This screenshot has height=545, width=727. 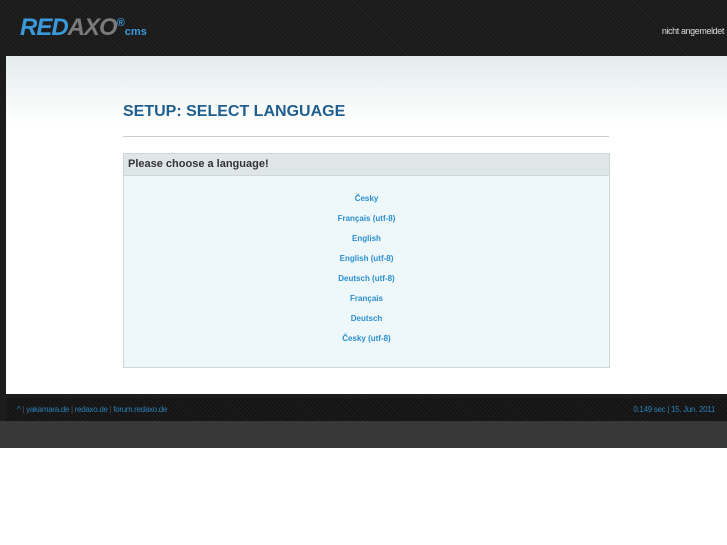 I want to click on language-link: Français, so click(x=366, y=302).